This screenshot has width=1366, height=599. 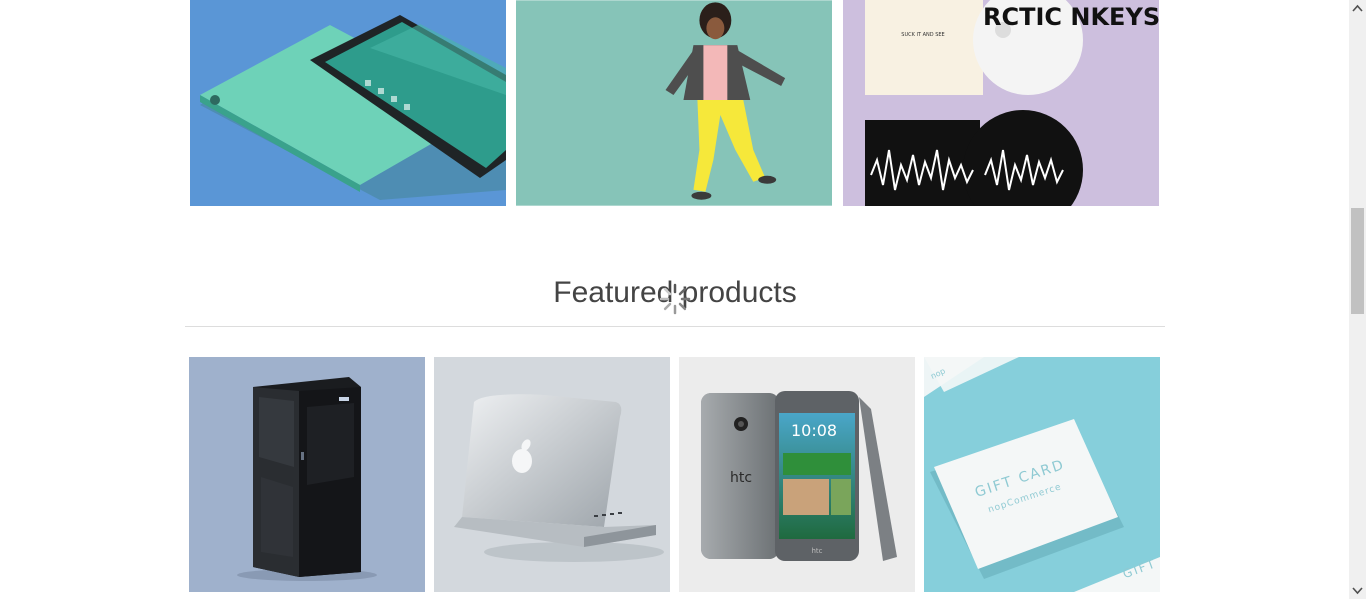 What do you see at coordinates (1357, 8) in the screenshot?
I see `scroll-up-arrow-icon` at bounding box center [1357, 8].